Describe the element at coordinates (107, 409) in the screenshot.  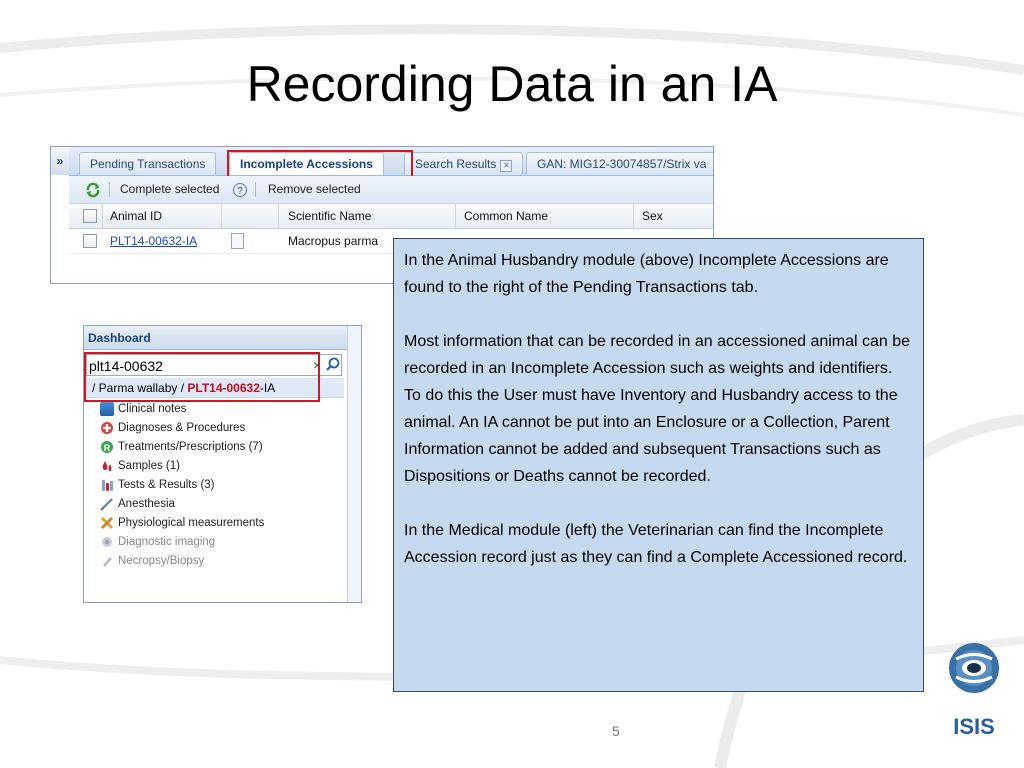
I see `clinical-notes-icon` at that location.